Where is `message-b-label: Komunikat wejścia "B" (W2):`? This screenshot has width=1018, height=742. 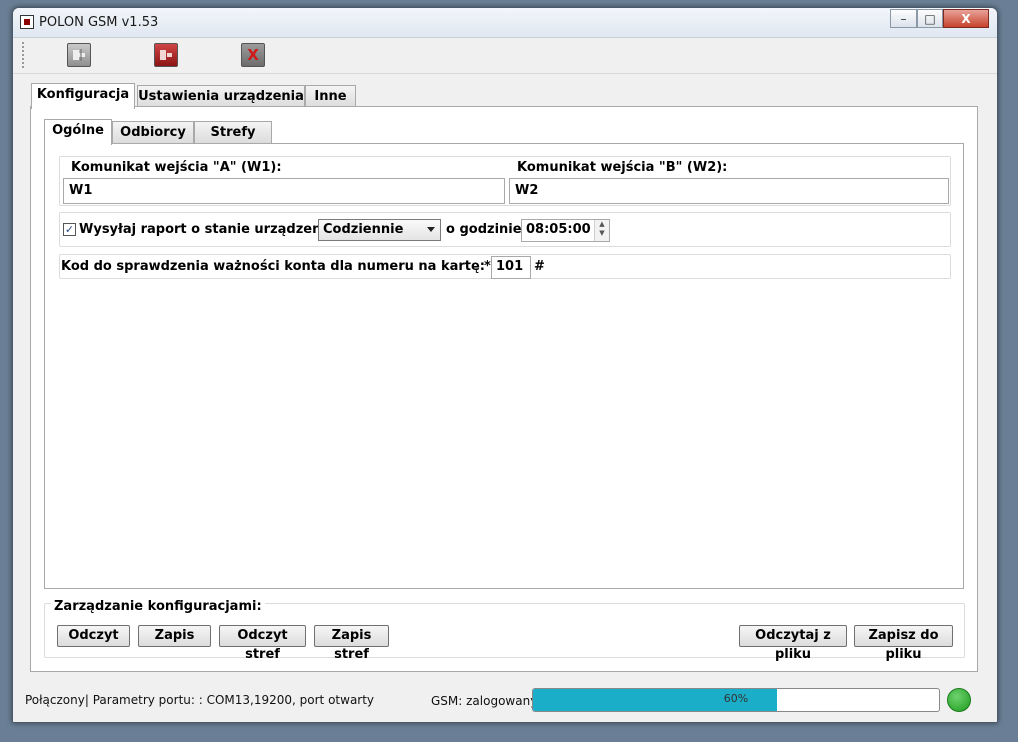 message-b-label: Komunikat wejścia "B" (W2): is located at coordinates (622, 167).